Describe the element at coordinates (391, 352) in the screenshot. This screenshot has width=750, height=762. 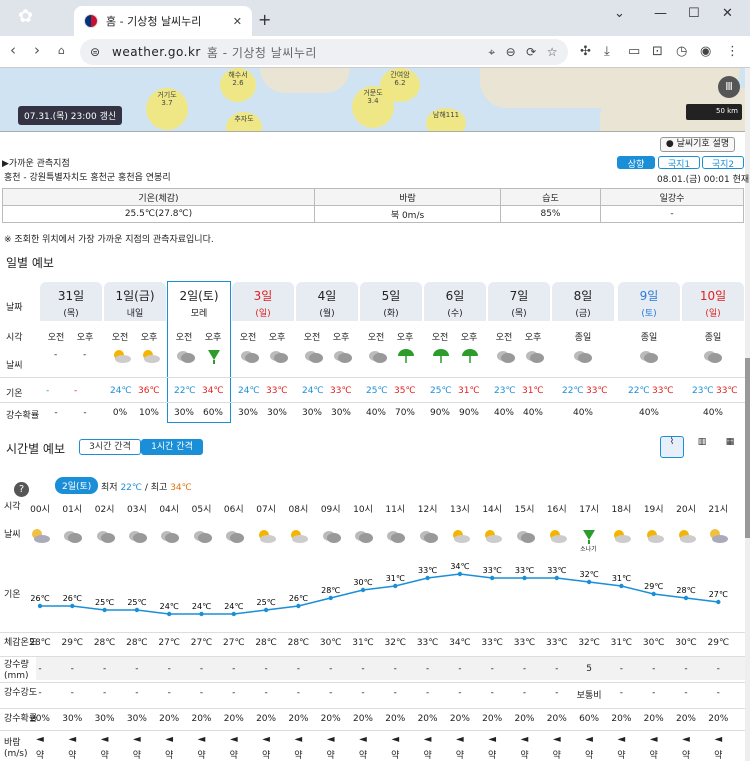
I see `day-column: 5일 (화) 오전 40% 오후 70% 25℃ 35℃` at that location.